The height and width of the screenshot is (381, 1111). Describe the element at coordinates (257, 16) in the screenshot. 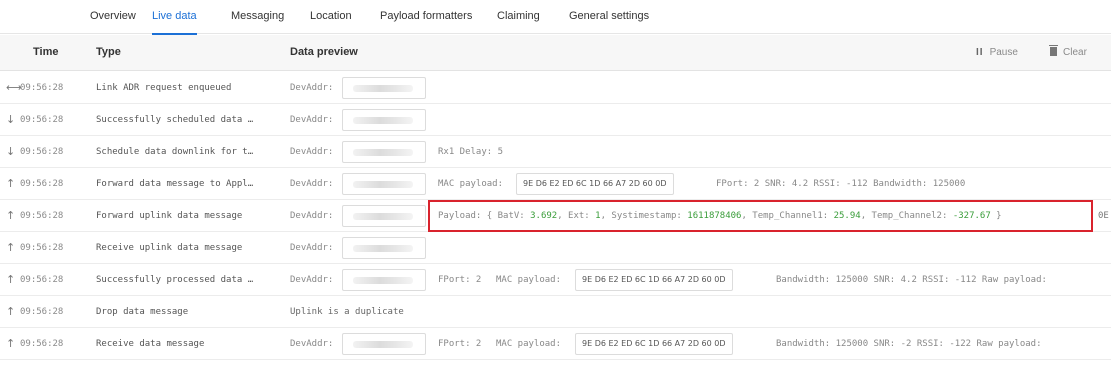

I see `tab-messaging: Messaging` at that location.